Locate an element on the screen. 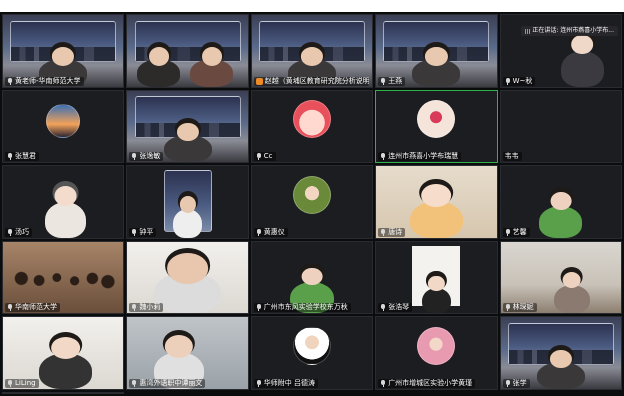 Image resolution: width=624 pixels, height=396 pixels. participant-tile: 汤巧 is located at coordinates (63, 202).